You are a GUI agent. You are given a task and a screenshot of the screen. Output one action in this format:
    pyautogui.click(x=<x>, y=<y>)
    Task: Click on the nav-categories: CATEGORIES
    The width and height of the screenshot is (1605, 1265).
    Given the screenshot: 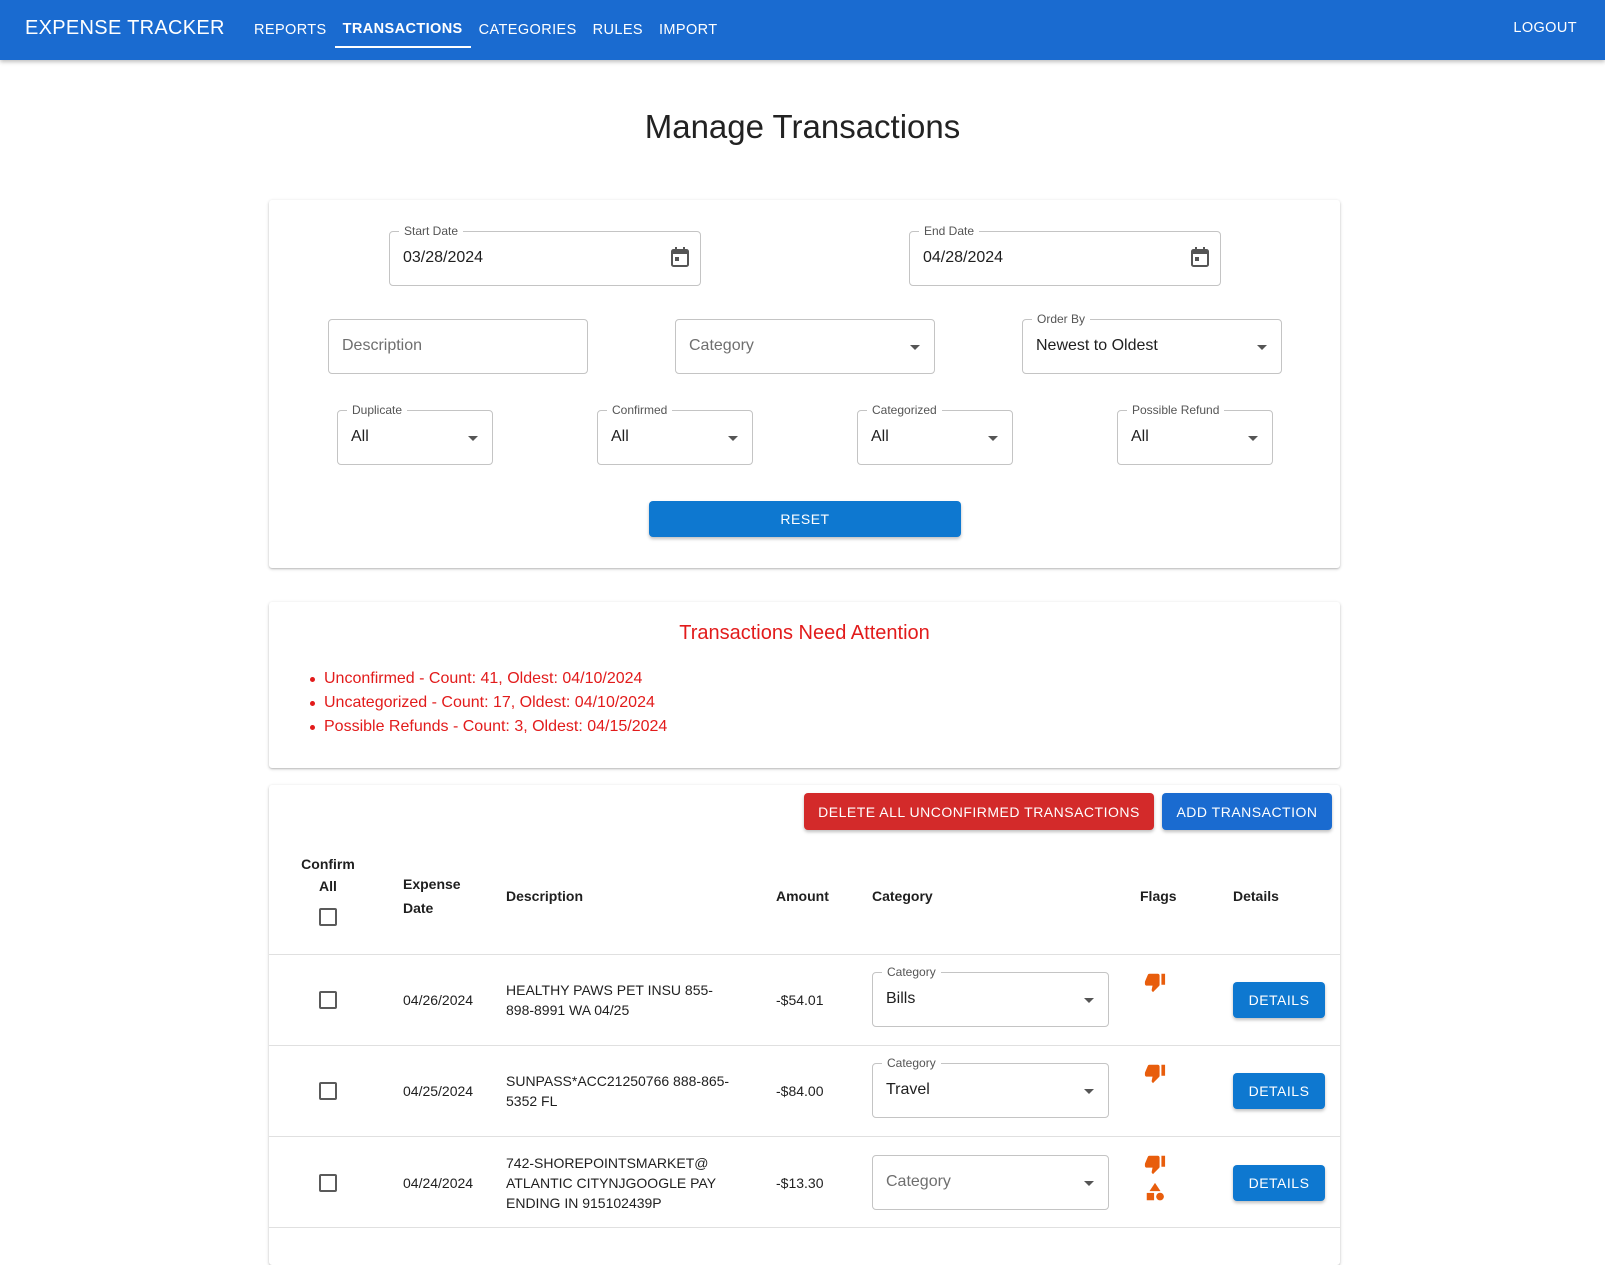 What is the action you would take?
    pyautogui.click(x=528, y=30)
    